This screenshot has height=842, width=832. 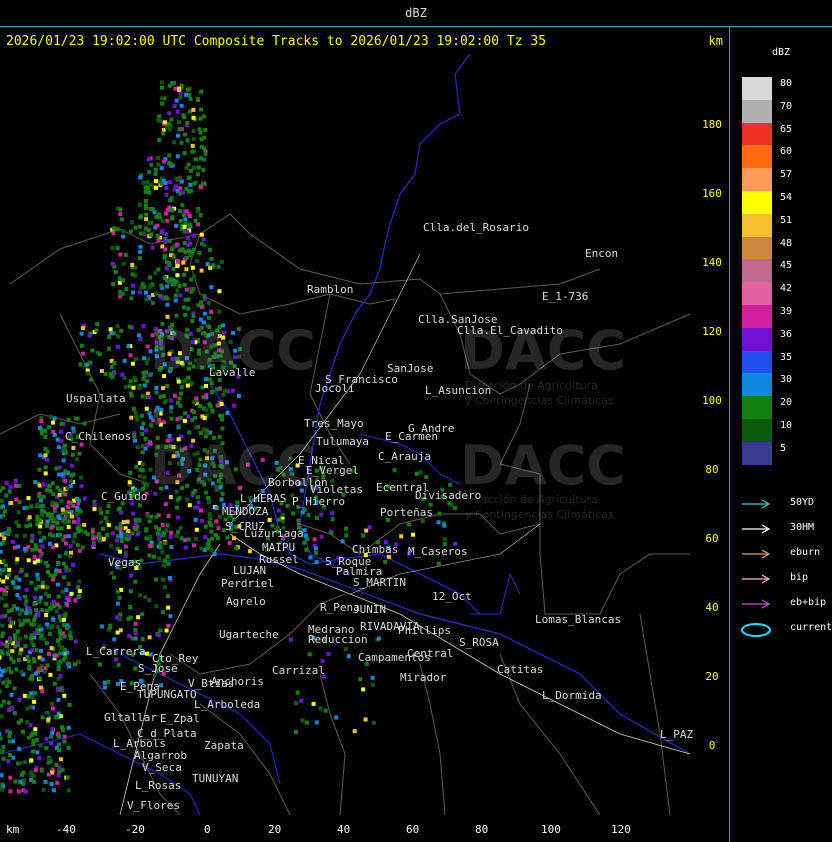 What do you see at coordinates (404, 456) in the screenshot?
I see `place-label: C_Arauja` at bounding box center [404, 456].